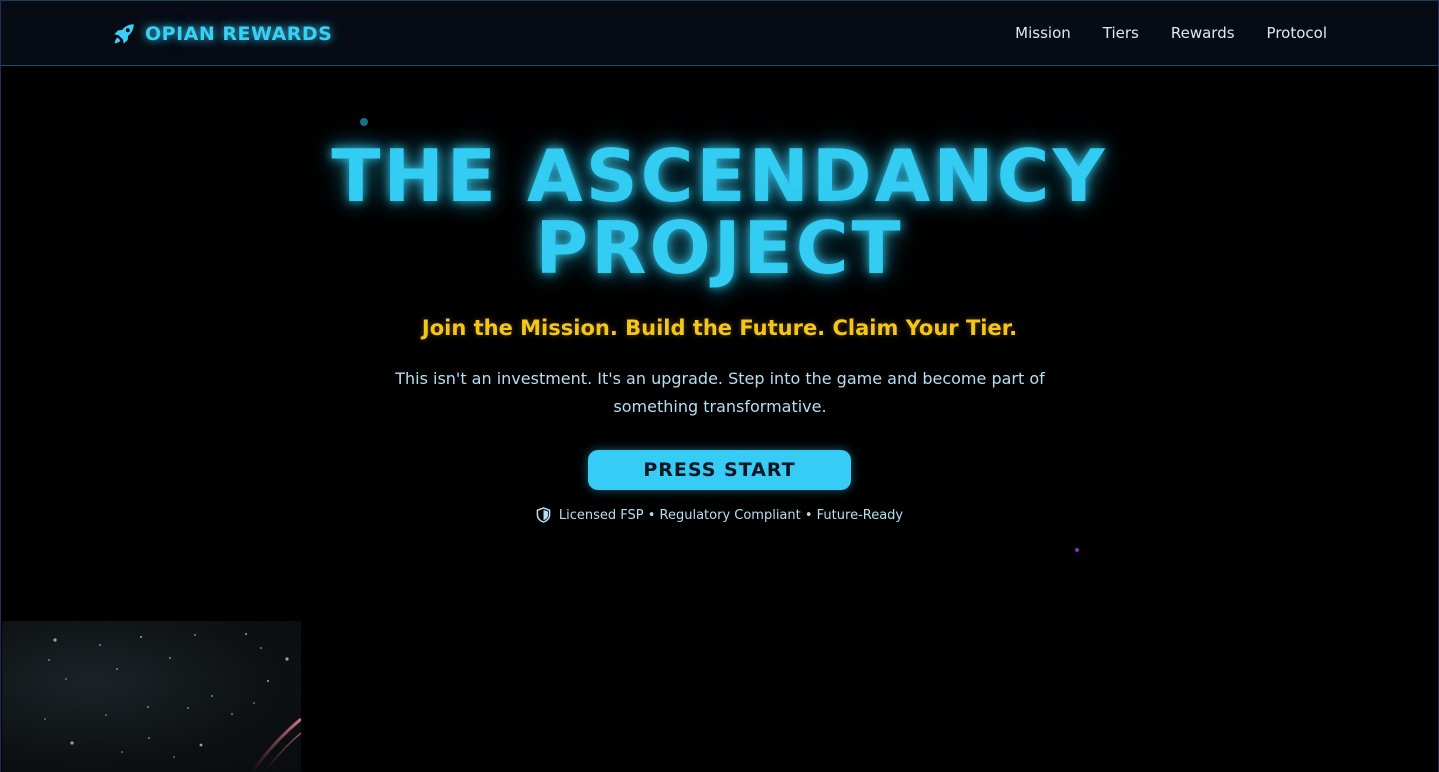  What do you see at coordinates (1043, 33) in the screenshot?
I see `nav-link-mission: Mission` at bounding box center [1043, 33].